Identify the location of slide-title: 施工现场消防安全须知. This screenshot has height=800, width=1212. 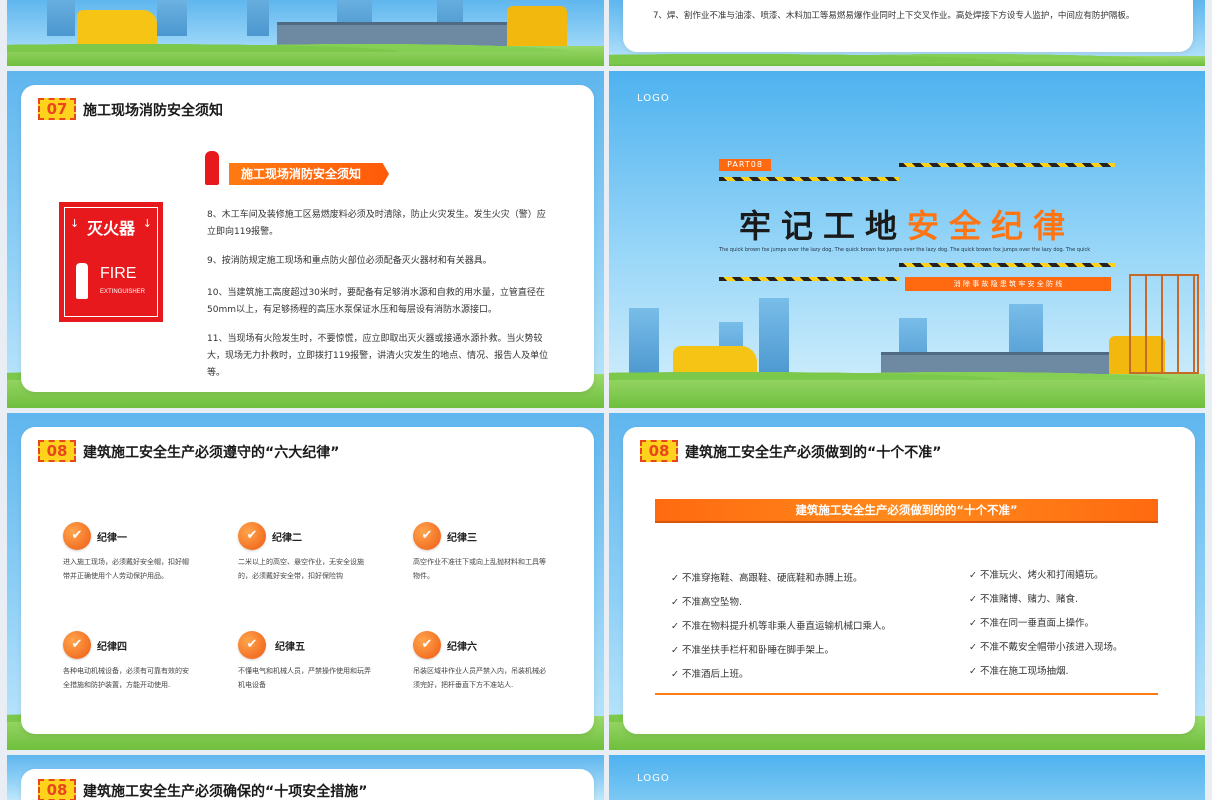
(153, 111).